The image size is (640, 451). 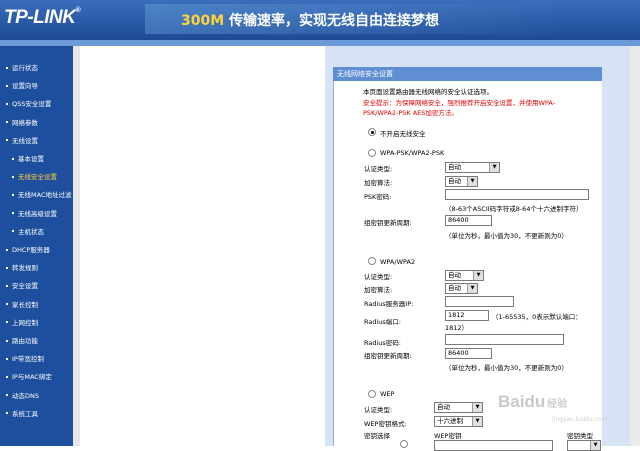 What do you see at coordinates (36, 214) in the screenshot?
I see `sidebar-item: 无线高级设置` at bounding box center [36, 214].